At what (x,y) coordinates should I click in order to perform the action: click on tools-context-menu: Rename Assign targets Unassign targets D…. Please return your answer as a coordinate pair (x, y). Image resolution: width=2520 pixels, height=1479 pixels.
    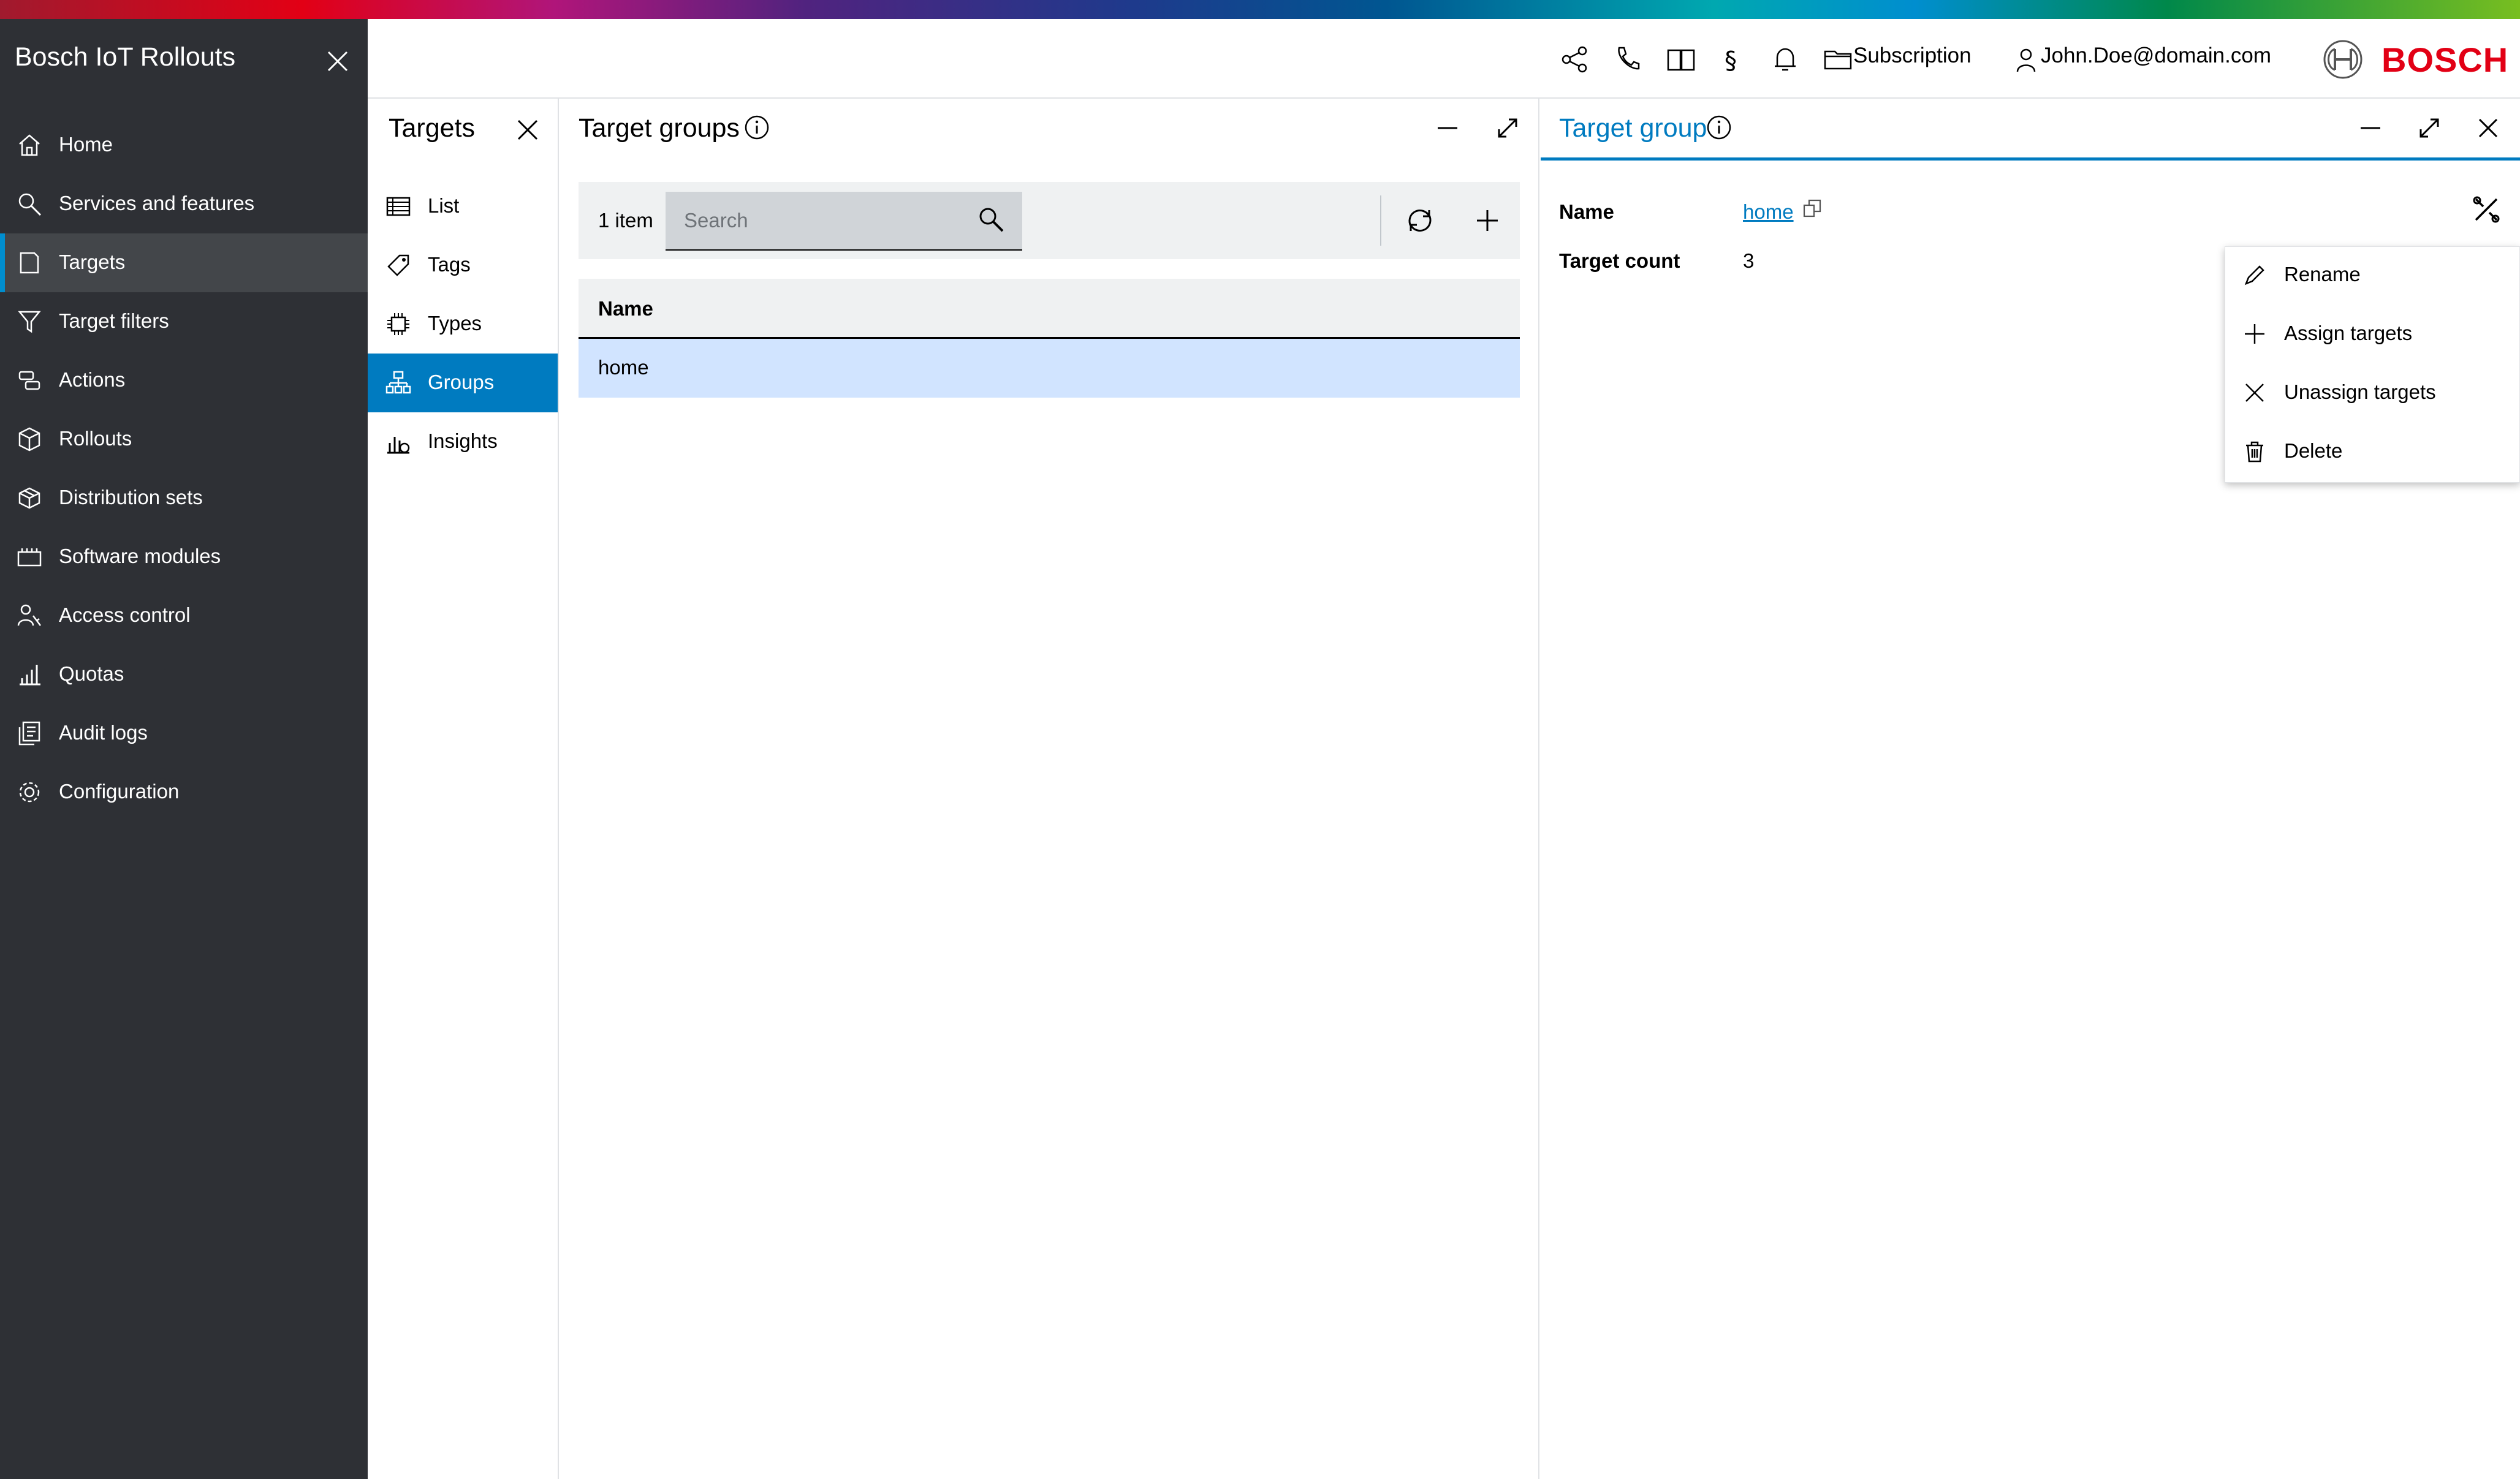
    Looking at the image, I should click on (2372, 364).